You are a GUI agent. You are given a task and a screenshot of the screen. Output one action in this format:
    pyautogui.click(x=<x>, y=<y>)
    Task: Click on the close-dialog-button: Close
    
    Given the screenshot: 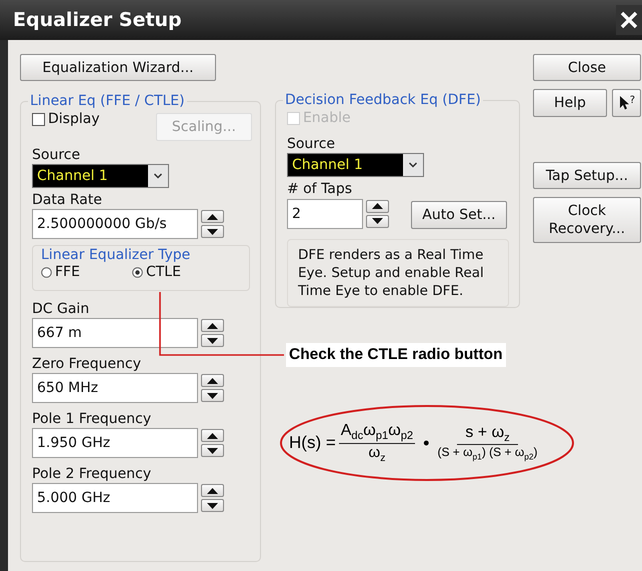 What is the action you would take?
    pyautogui.click(x=586, y=67)
    